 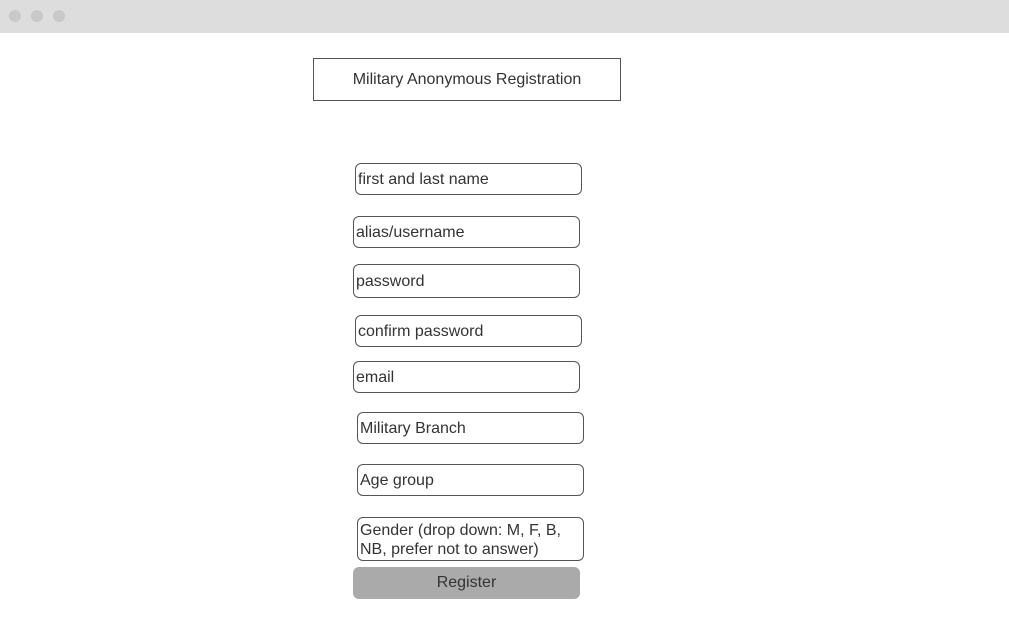 I want to click on window-maximize-dot-icon, so click(x=59, y=16).